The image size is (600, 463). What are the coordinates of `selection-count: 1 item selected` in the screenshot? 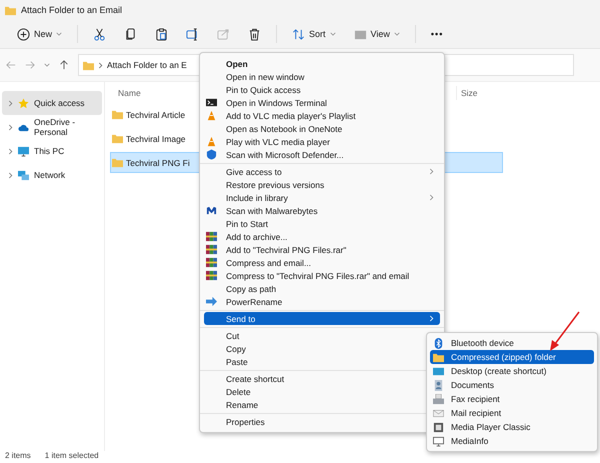 It's located at (71, 455).